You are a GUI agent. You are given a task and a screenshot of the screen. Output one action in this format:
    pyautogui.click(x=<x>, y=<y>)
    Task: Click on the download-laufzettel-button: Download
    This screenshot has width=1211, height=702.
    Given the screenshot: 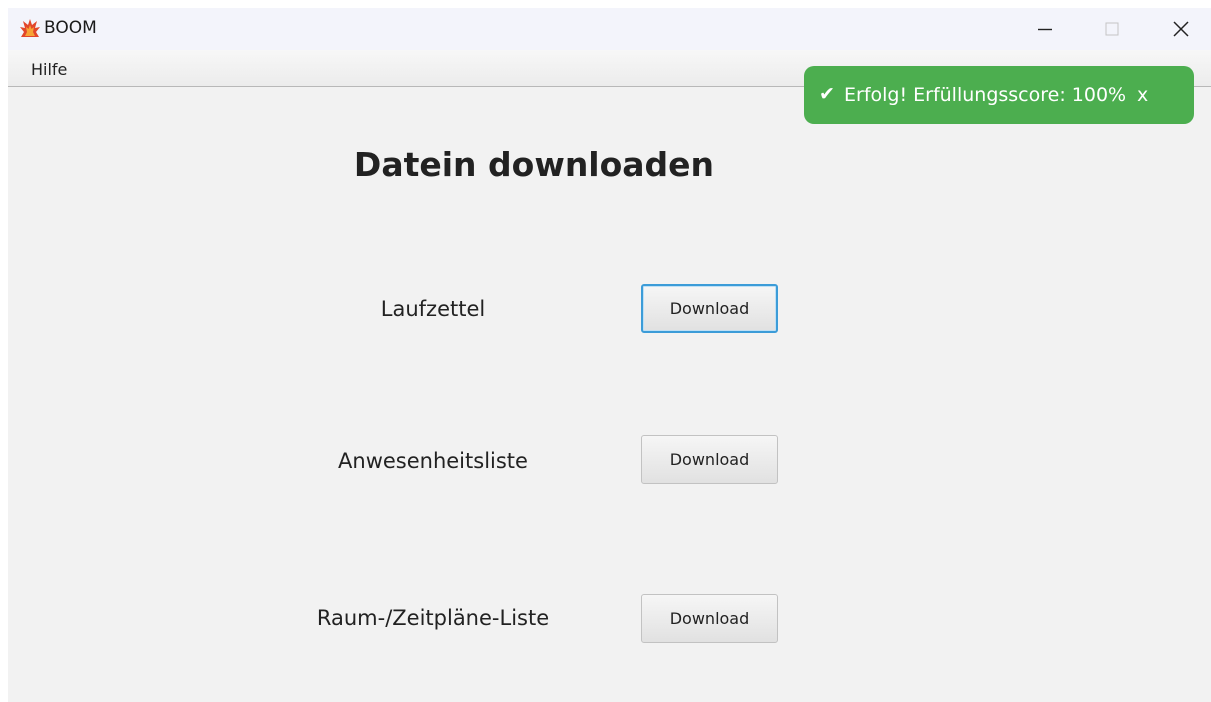 What is the action you would take?
    pyautogui.click(x=709, y=308)
    